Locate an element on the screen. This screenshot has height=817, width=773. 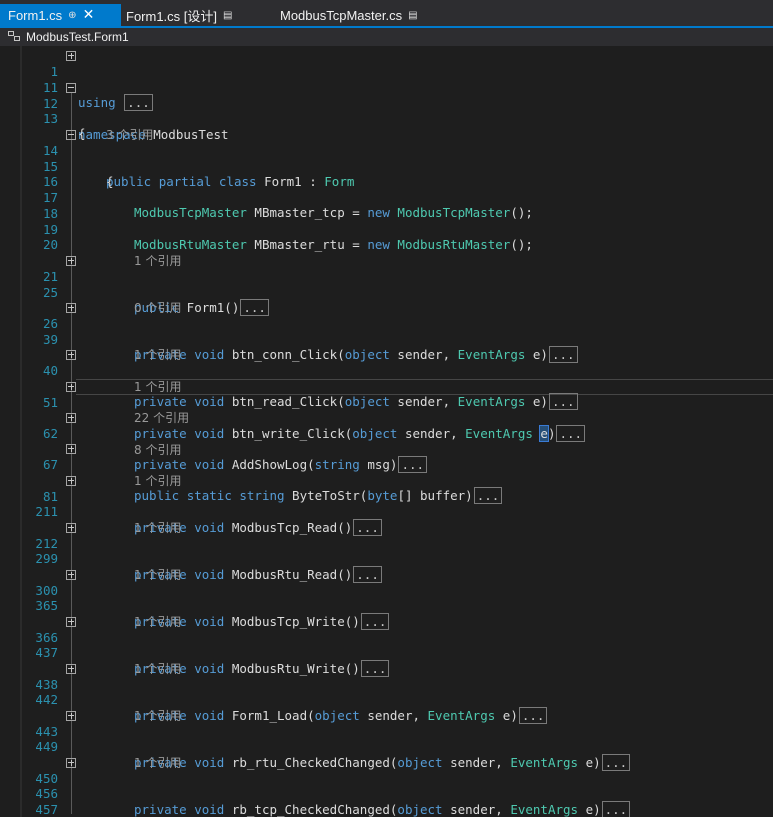
code-line: 13 { is located at coordinates (386, 118).